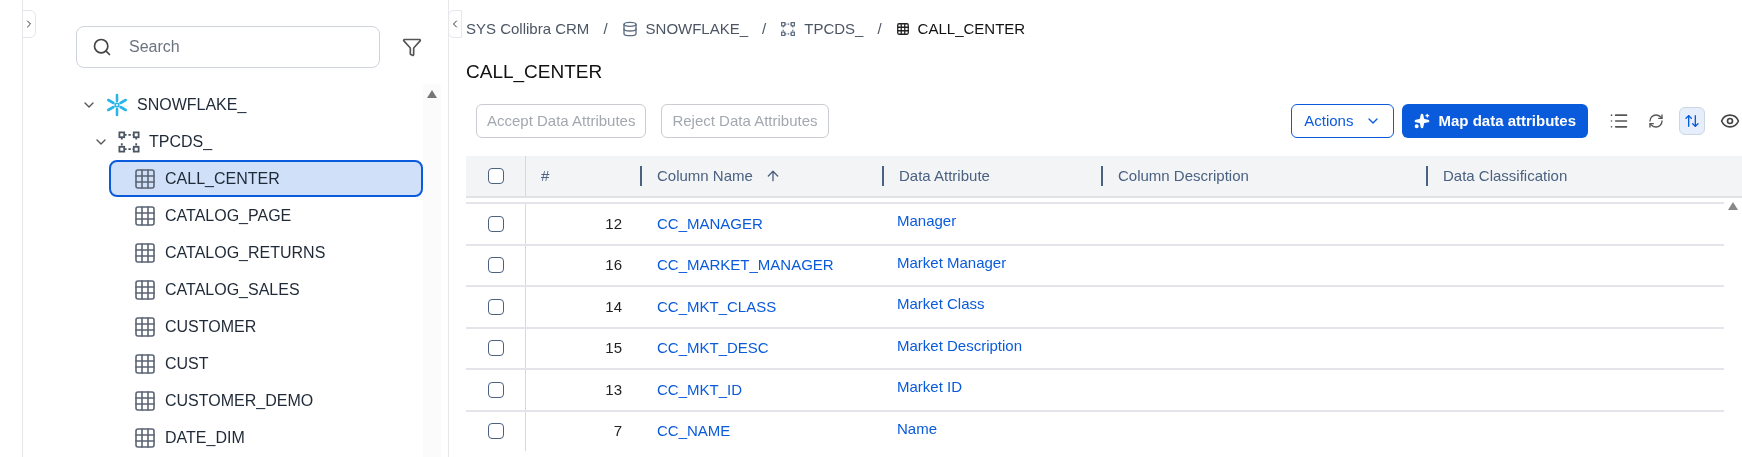 This screenshot has width=1742, height=457. I want to click on tree-item-label: CUSTOMER_DEMO, so click(239, 400).